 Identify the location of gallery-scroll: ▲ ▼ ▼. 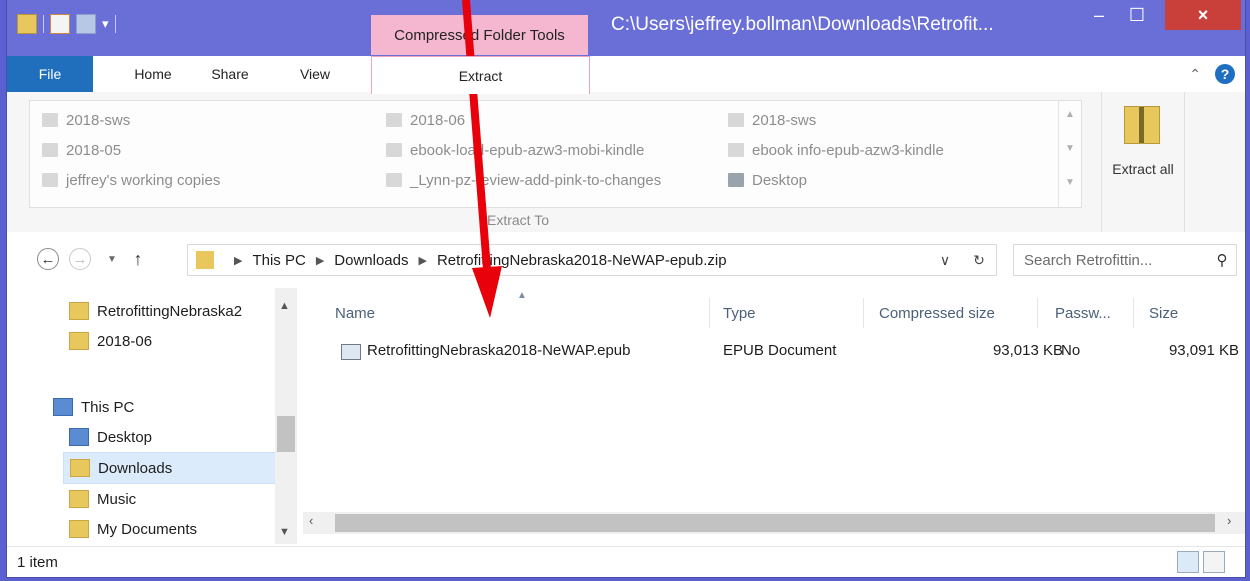
(1069, 154).